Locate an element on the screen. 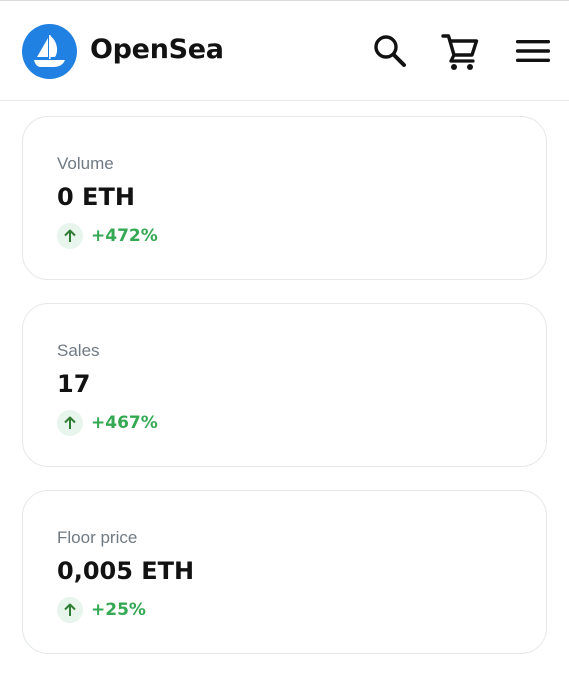 The height and width of the screenshot is (680, 569). search-button is located at coordinates (390, 51).